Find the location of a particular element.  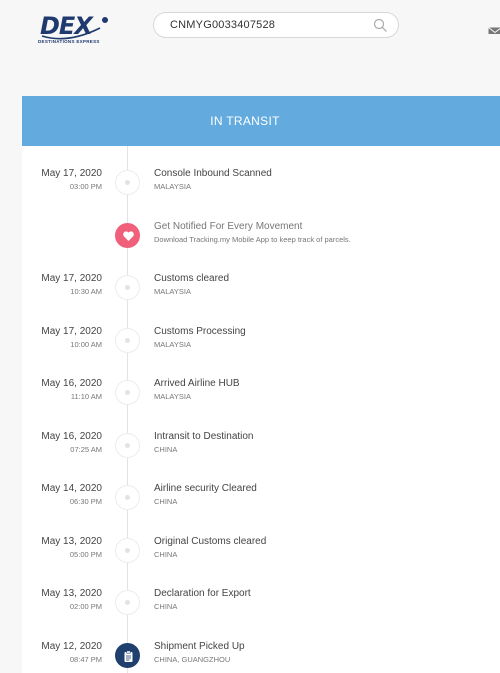

mail-icon is located at coordinates (494, 29).